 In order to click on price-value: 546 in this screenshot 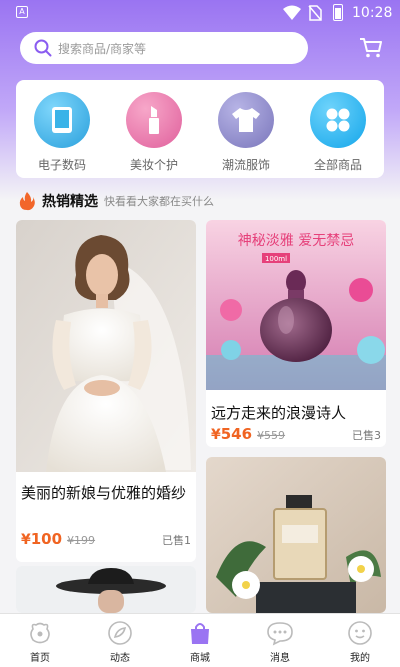, I will do `click(236, 434)`.